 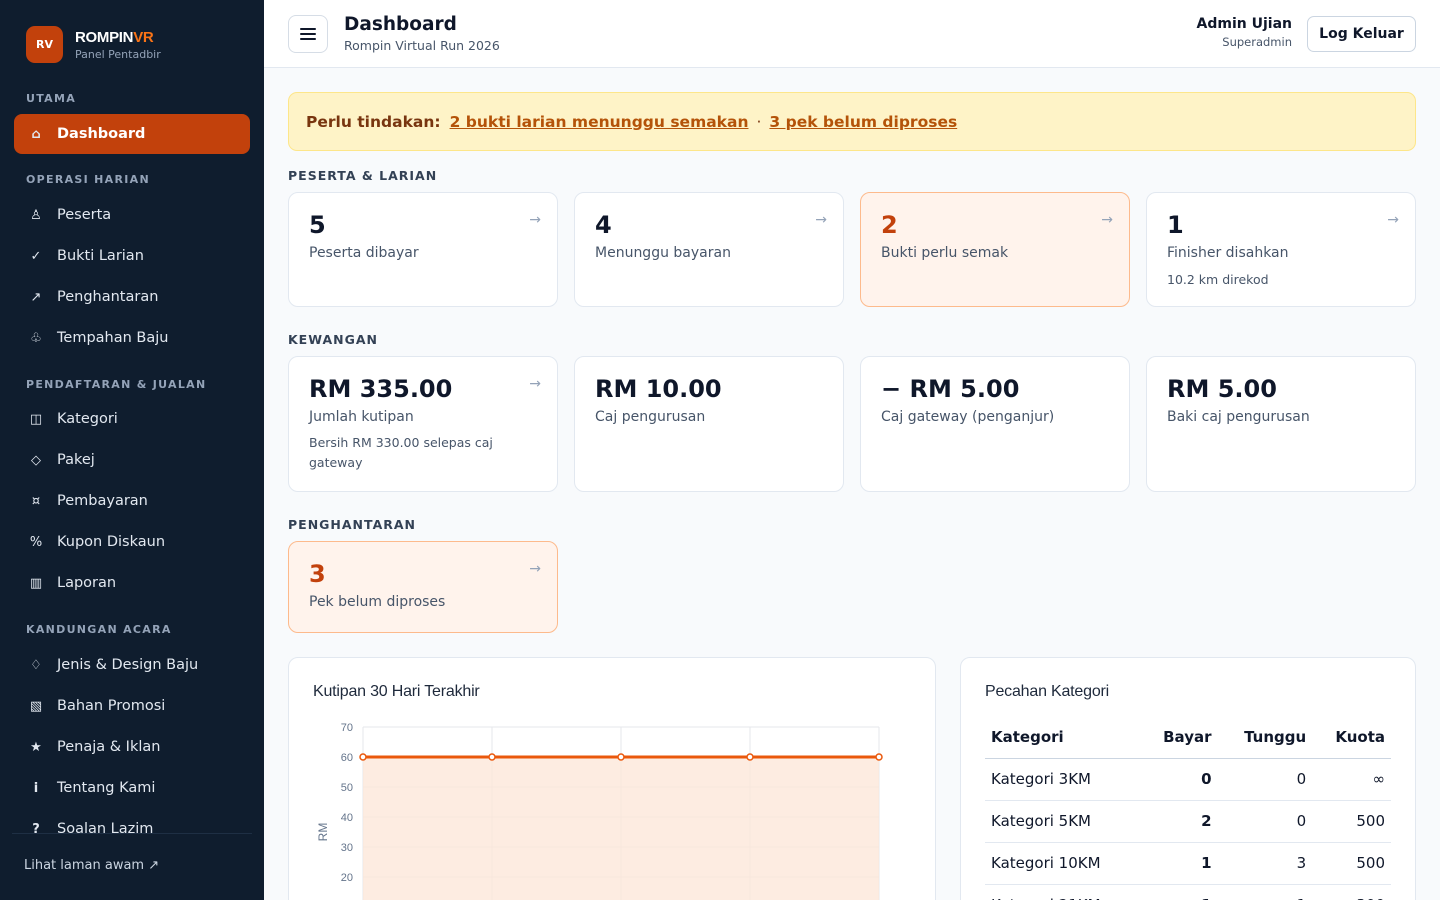 I want to click on sidebar-item-penaja-iklan: ★ Penaja & Iklan, so click(x=132, y=747).